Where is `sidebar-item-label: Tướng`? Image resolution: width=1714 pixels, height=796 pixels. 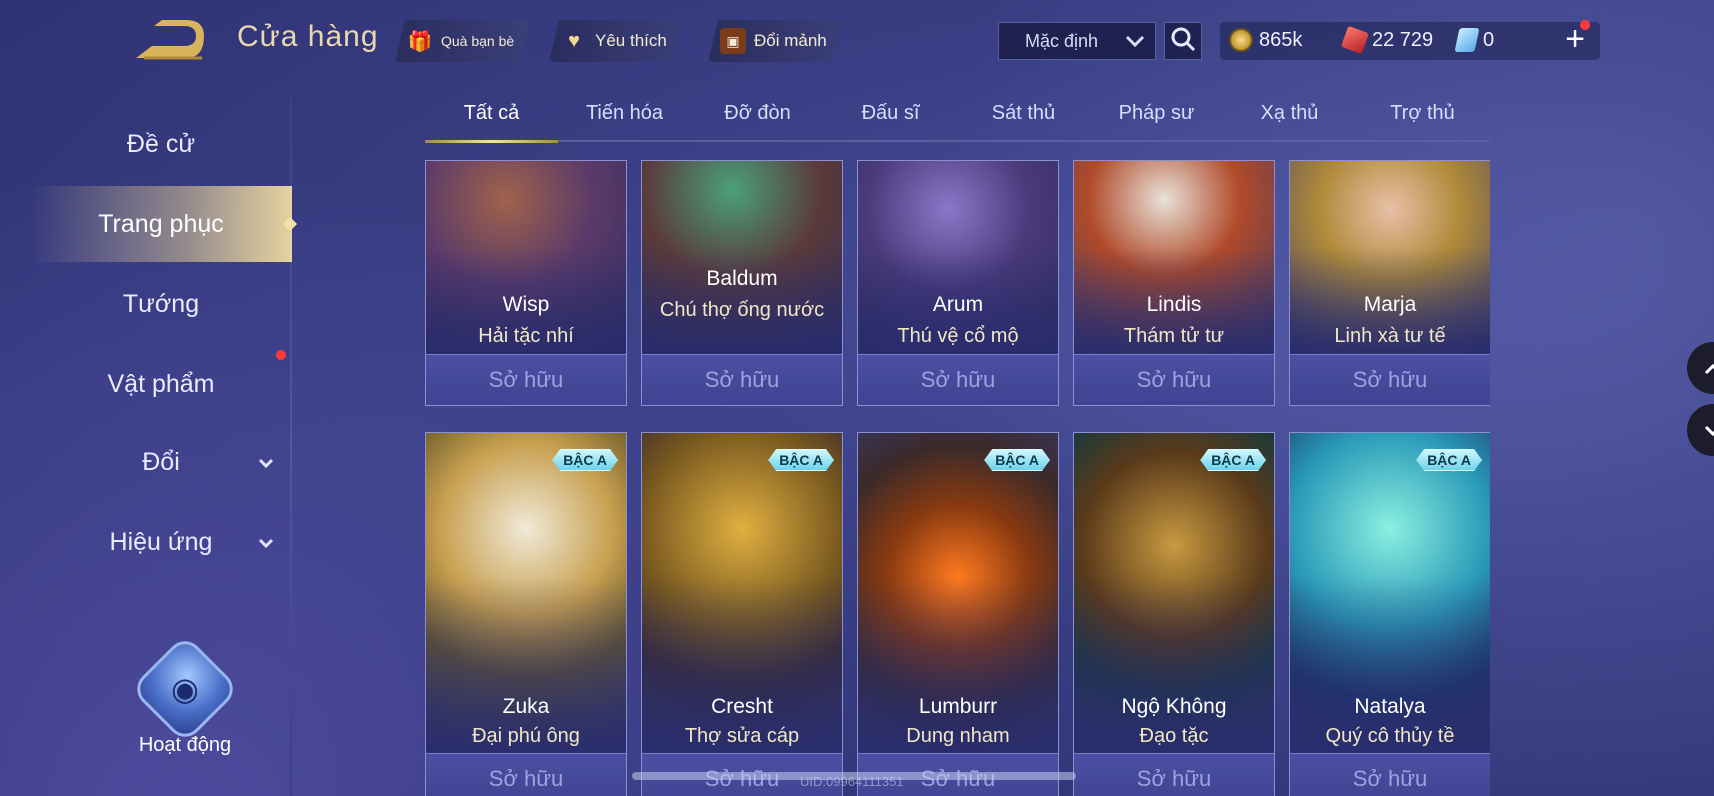 sidebar-item-label: Tướng is located at coordinates (161, 303).